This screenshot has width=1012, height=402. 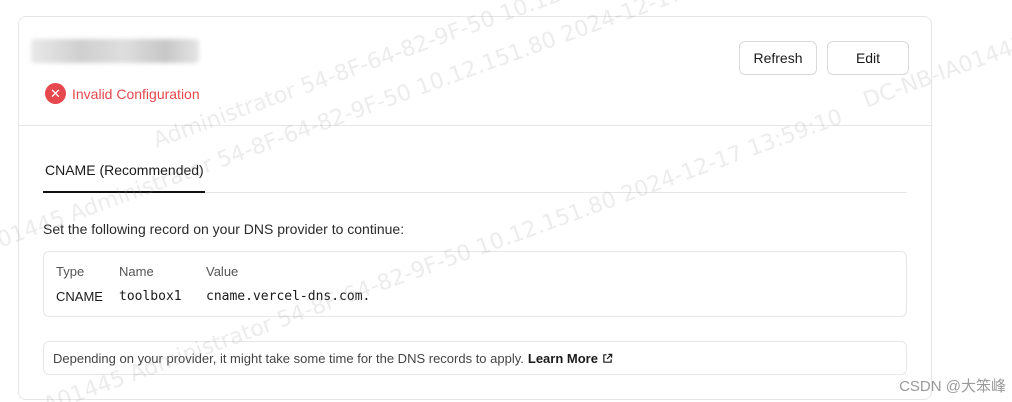 I want to click on domain-name-blurred, so click(x=115, y=51).